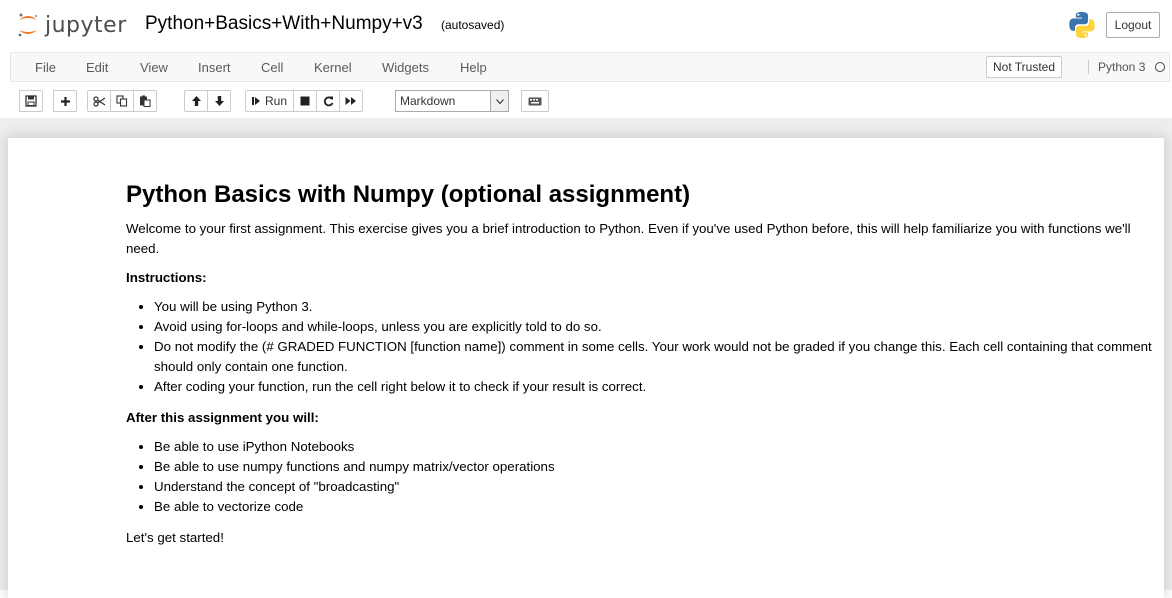  What do you see at coordinates (499, 101) in the screenshot?
I see `chevron-down-icon` at bounding box center [499, 101].